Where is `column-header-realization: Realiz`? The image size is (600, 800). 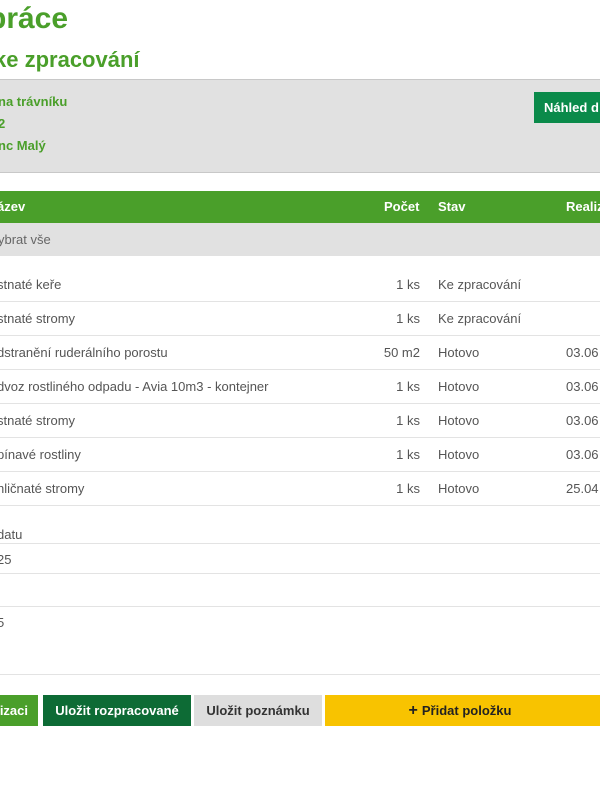 column-header-realization: Realiz is located at coordinates (583, 207).